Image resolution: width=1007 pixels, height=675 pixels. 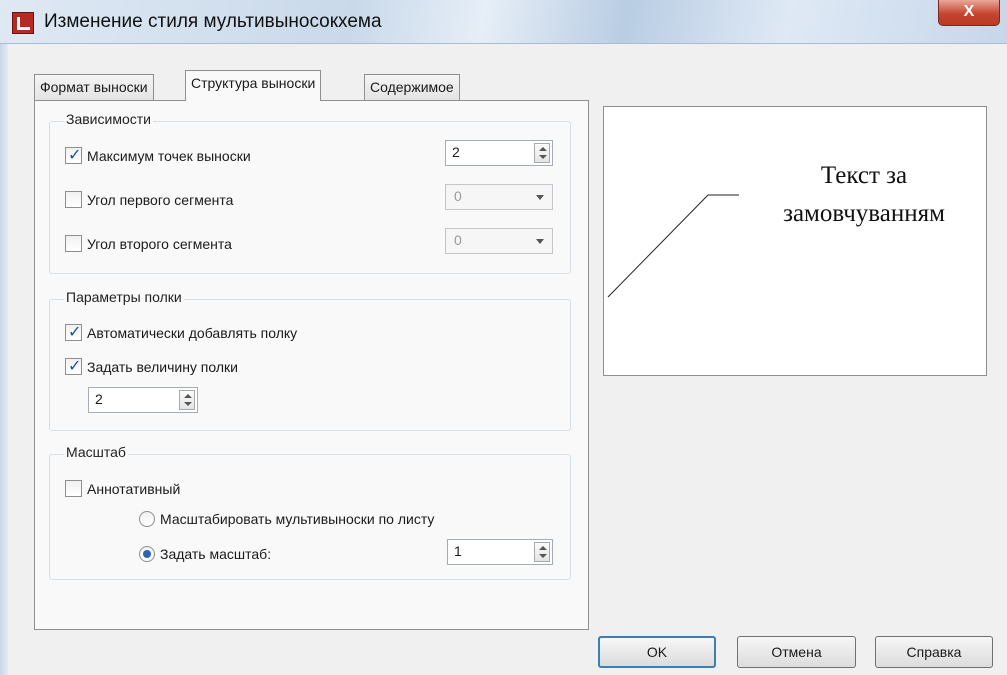 What do you see at coordinates (213, 21) in the screenshot?
I see `window-title: Изменение стиля мультивыносокхема` at bounding box center [213, 21].